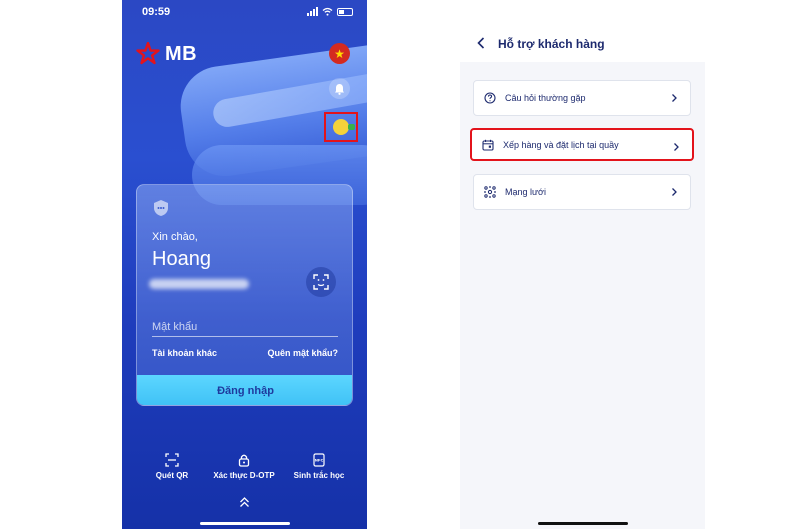 This screenshot has height=529, width=796. I want to click on wifi-icon, so click(327, 11).